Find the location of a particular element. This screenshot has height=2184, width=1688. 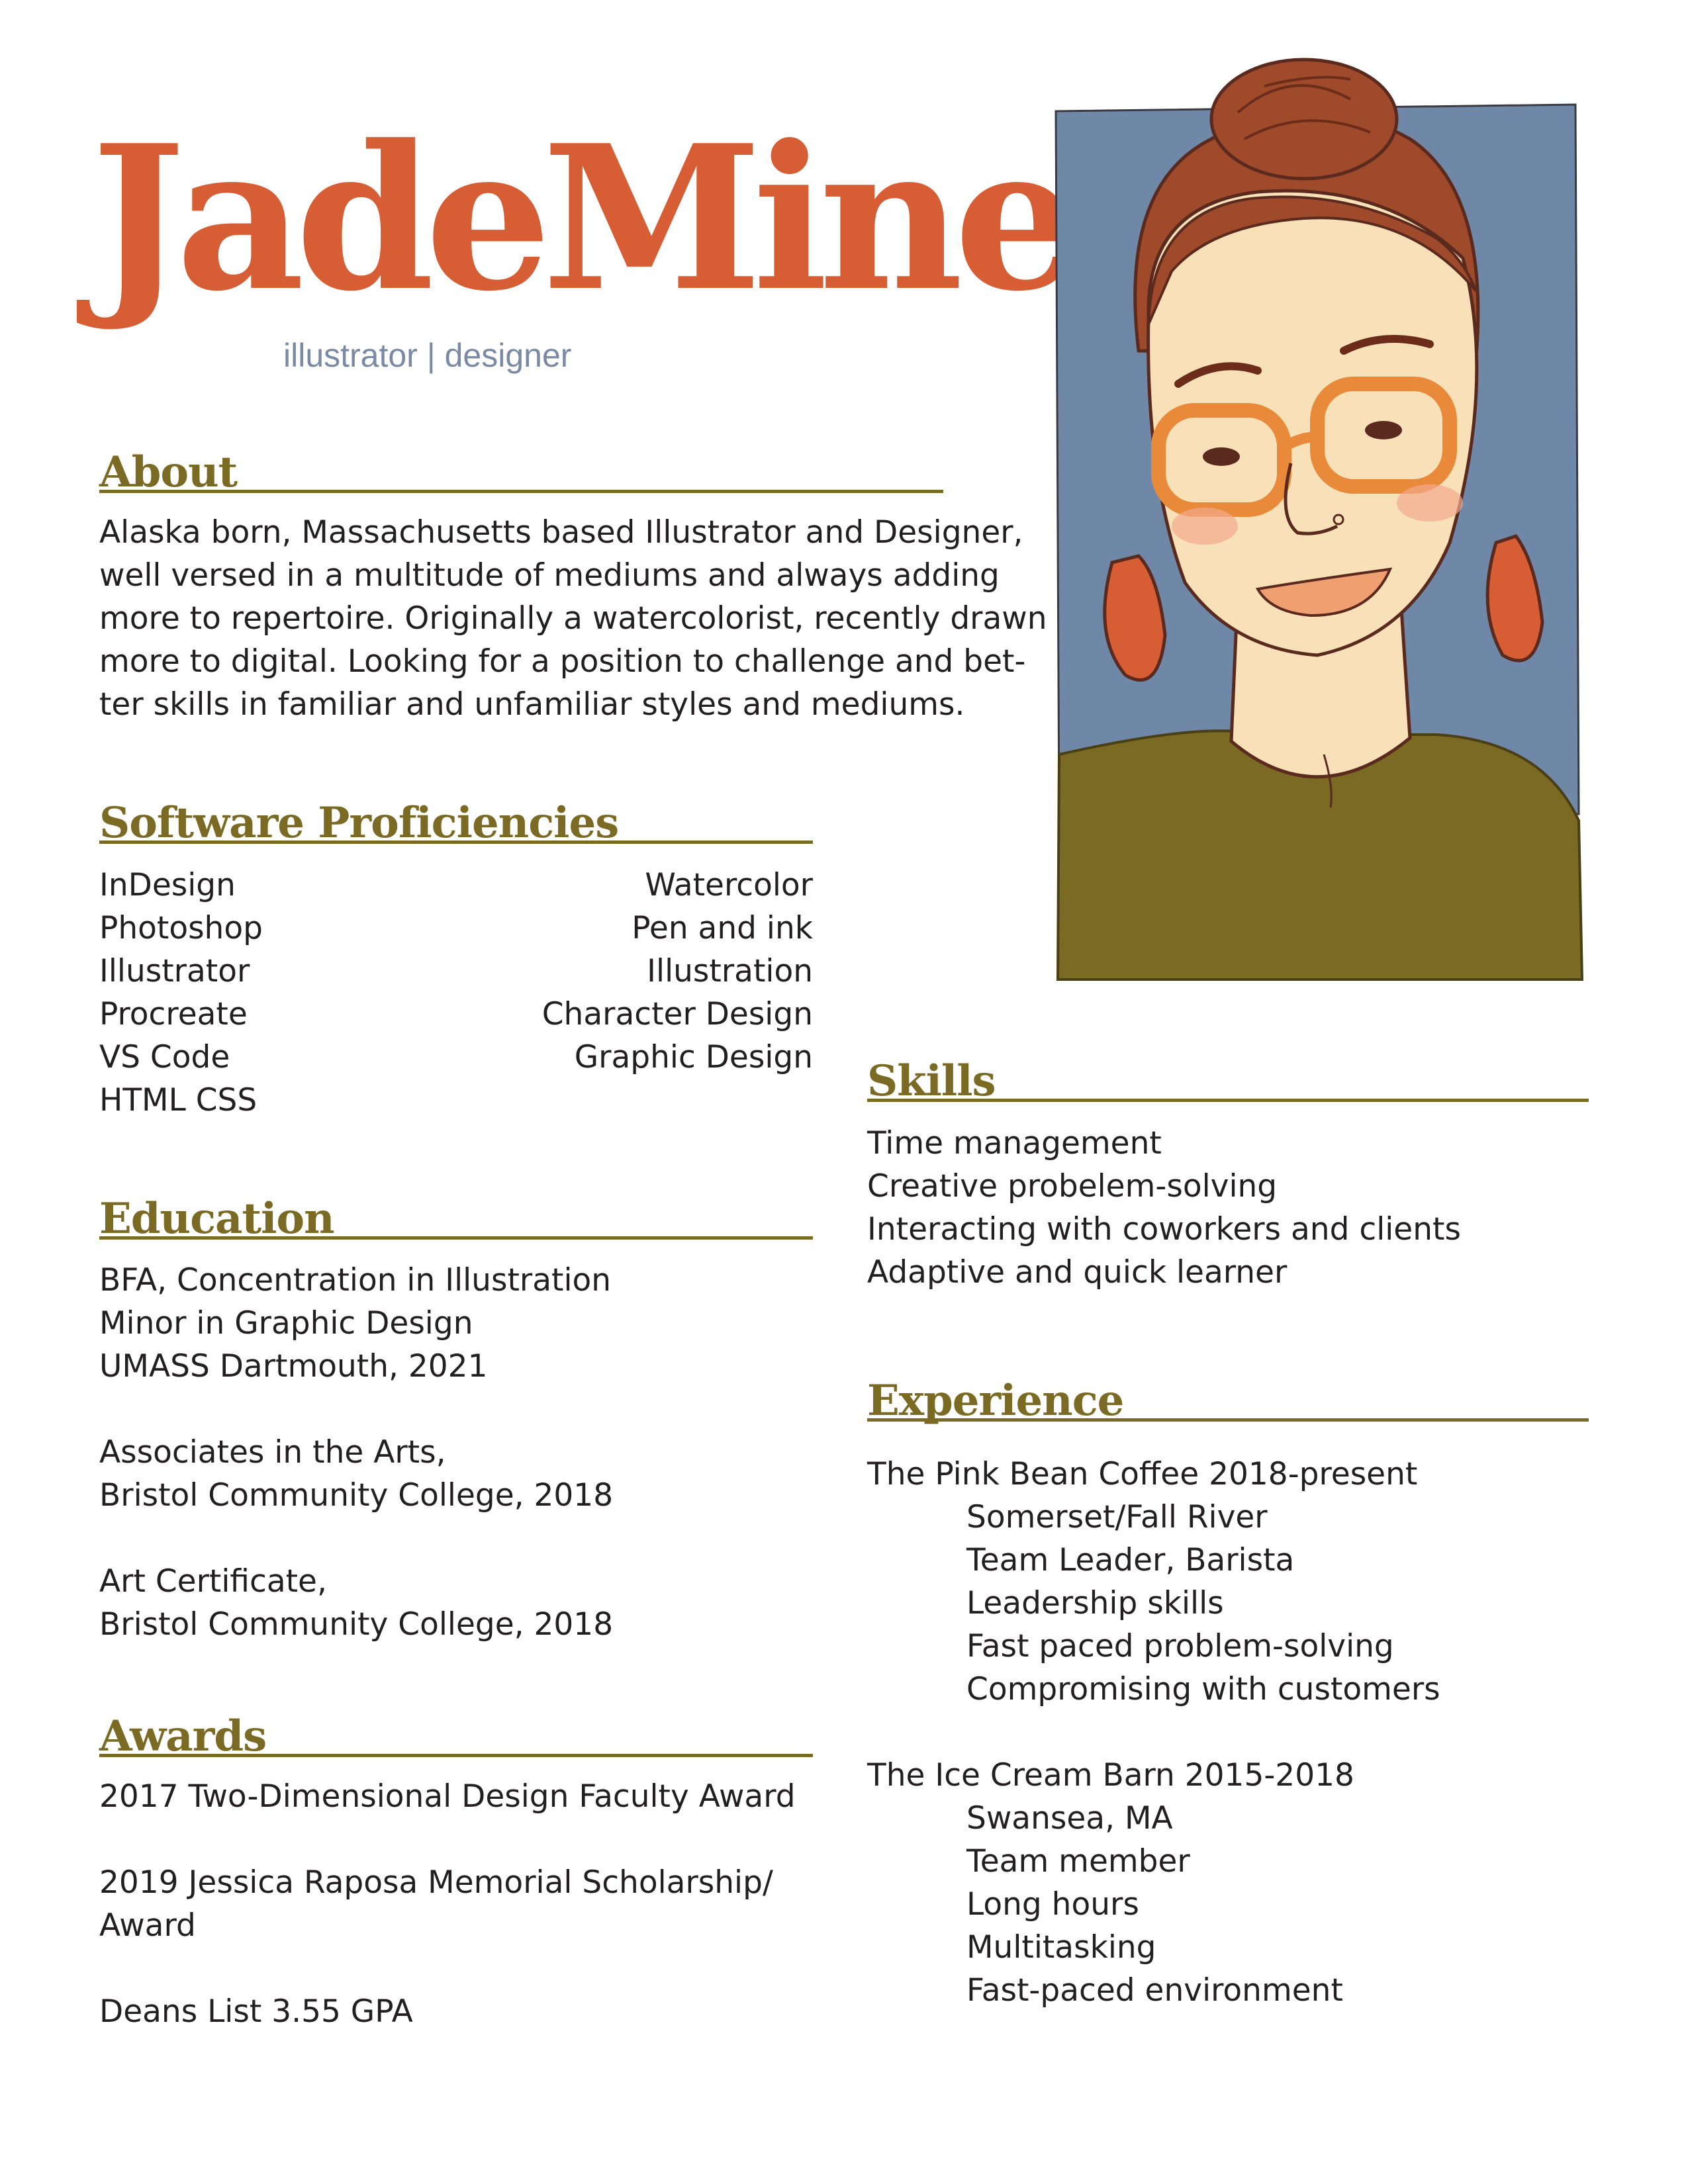

award-line: Award is located at coordinates (147, 1925).